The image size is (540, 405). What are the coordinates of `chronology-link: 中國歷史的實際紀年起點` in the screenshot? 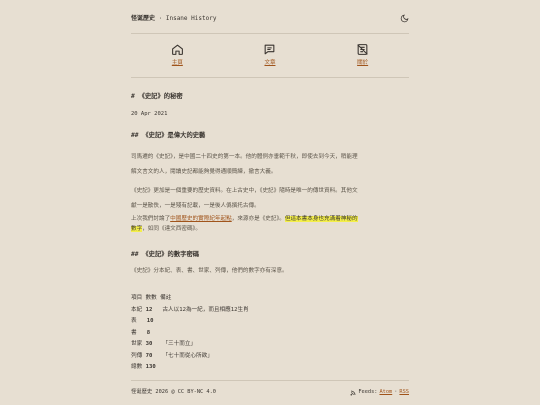 It's located at (201, 219).